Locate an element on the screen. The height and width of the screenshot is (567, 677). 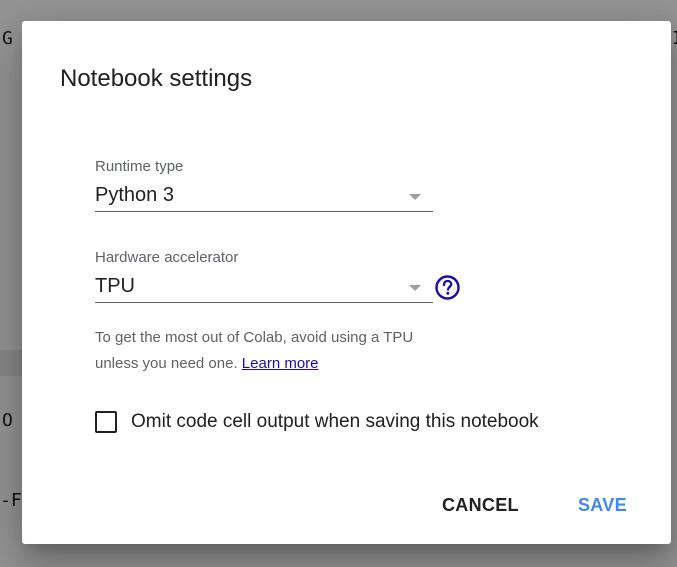
hardware-accelerator-select: TPU is located at coordinates (264, 288).